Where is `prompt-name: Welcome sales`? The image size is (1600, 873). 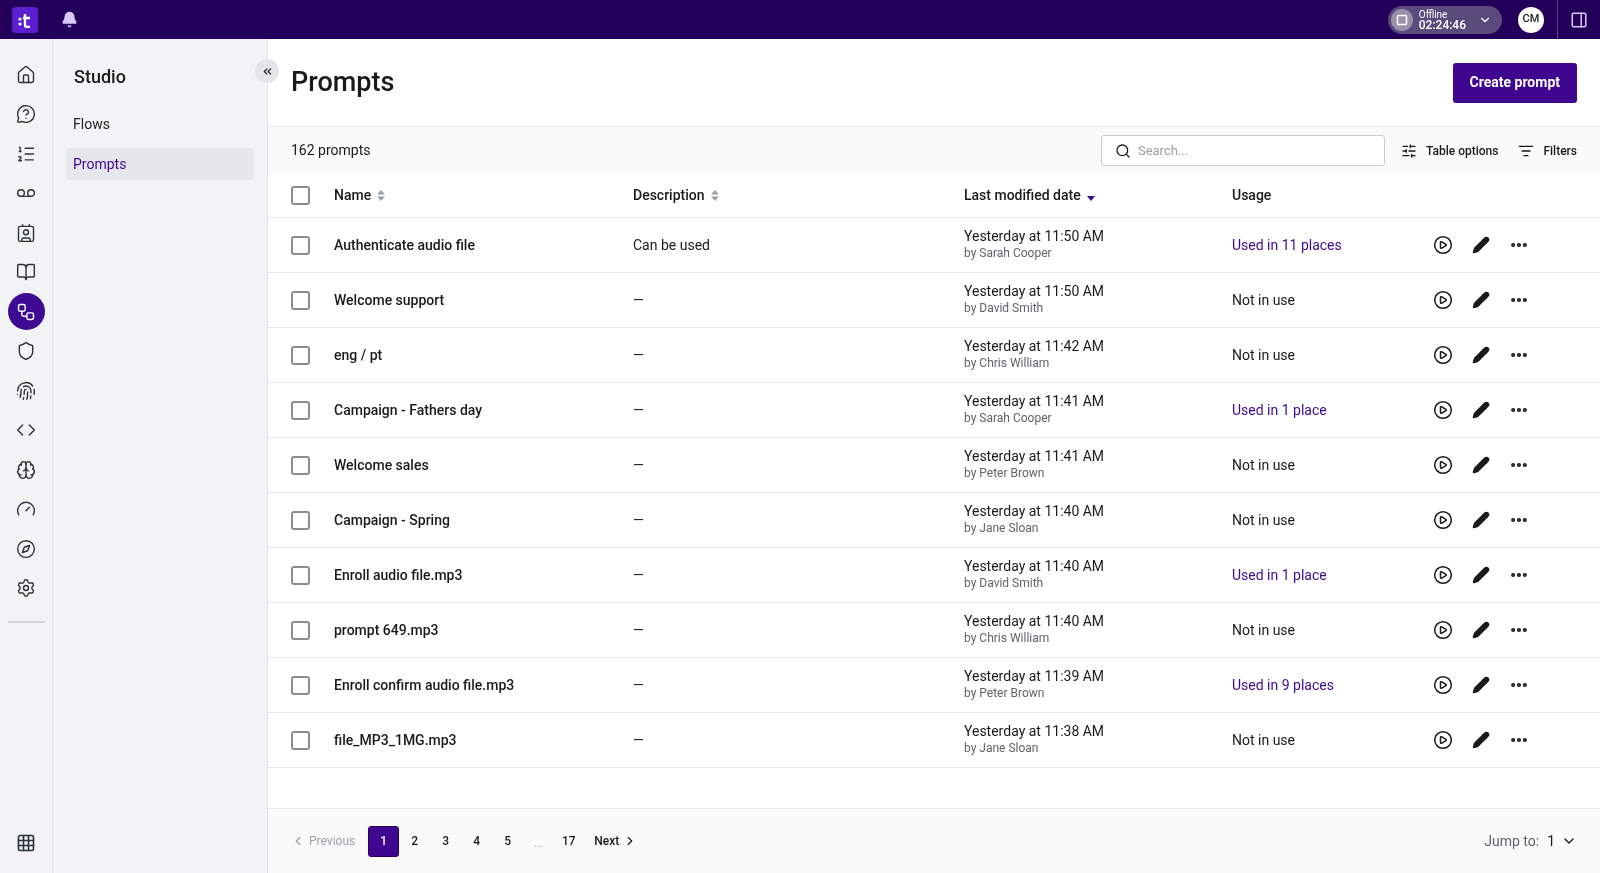 prompt-name: Welcome sales is located at coordinates (381, 465).